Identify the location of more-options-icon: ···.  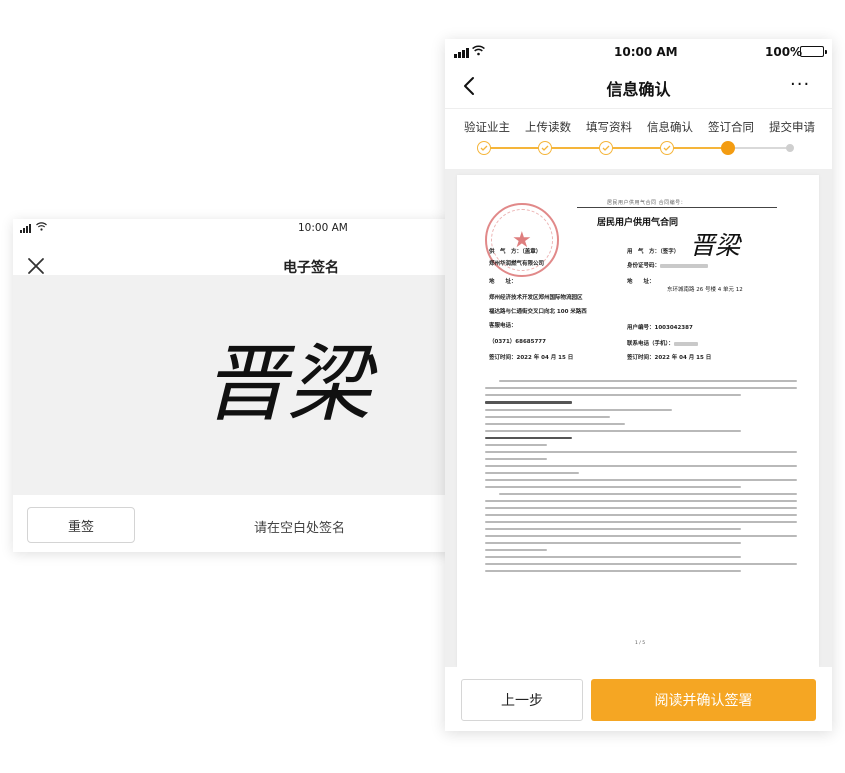
(800, 84).